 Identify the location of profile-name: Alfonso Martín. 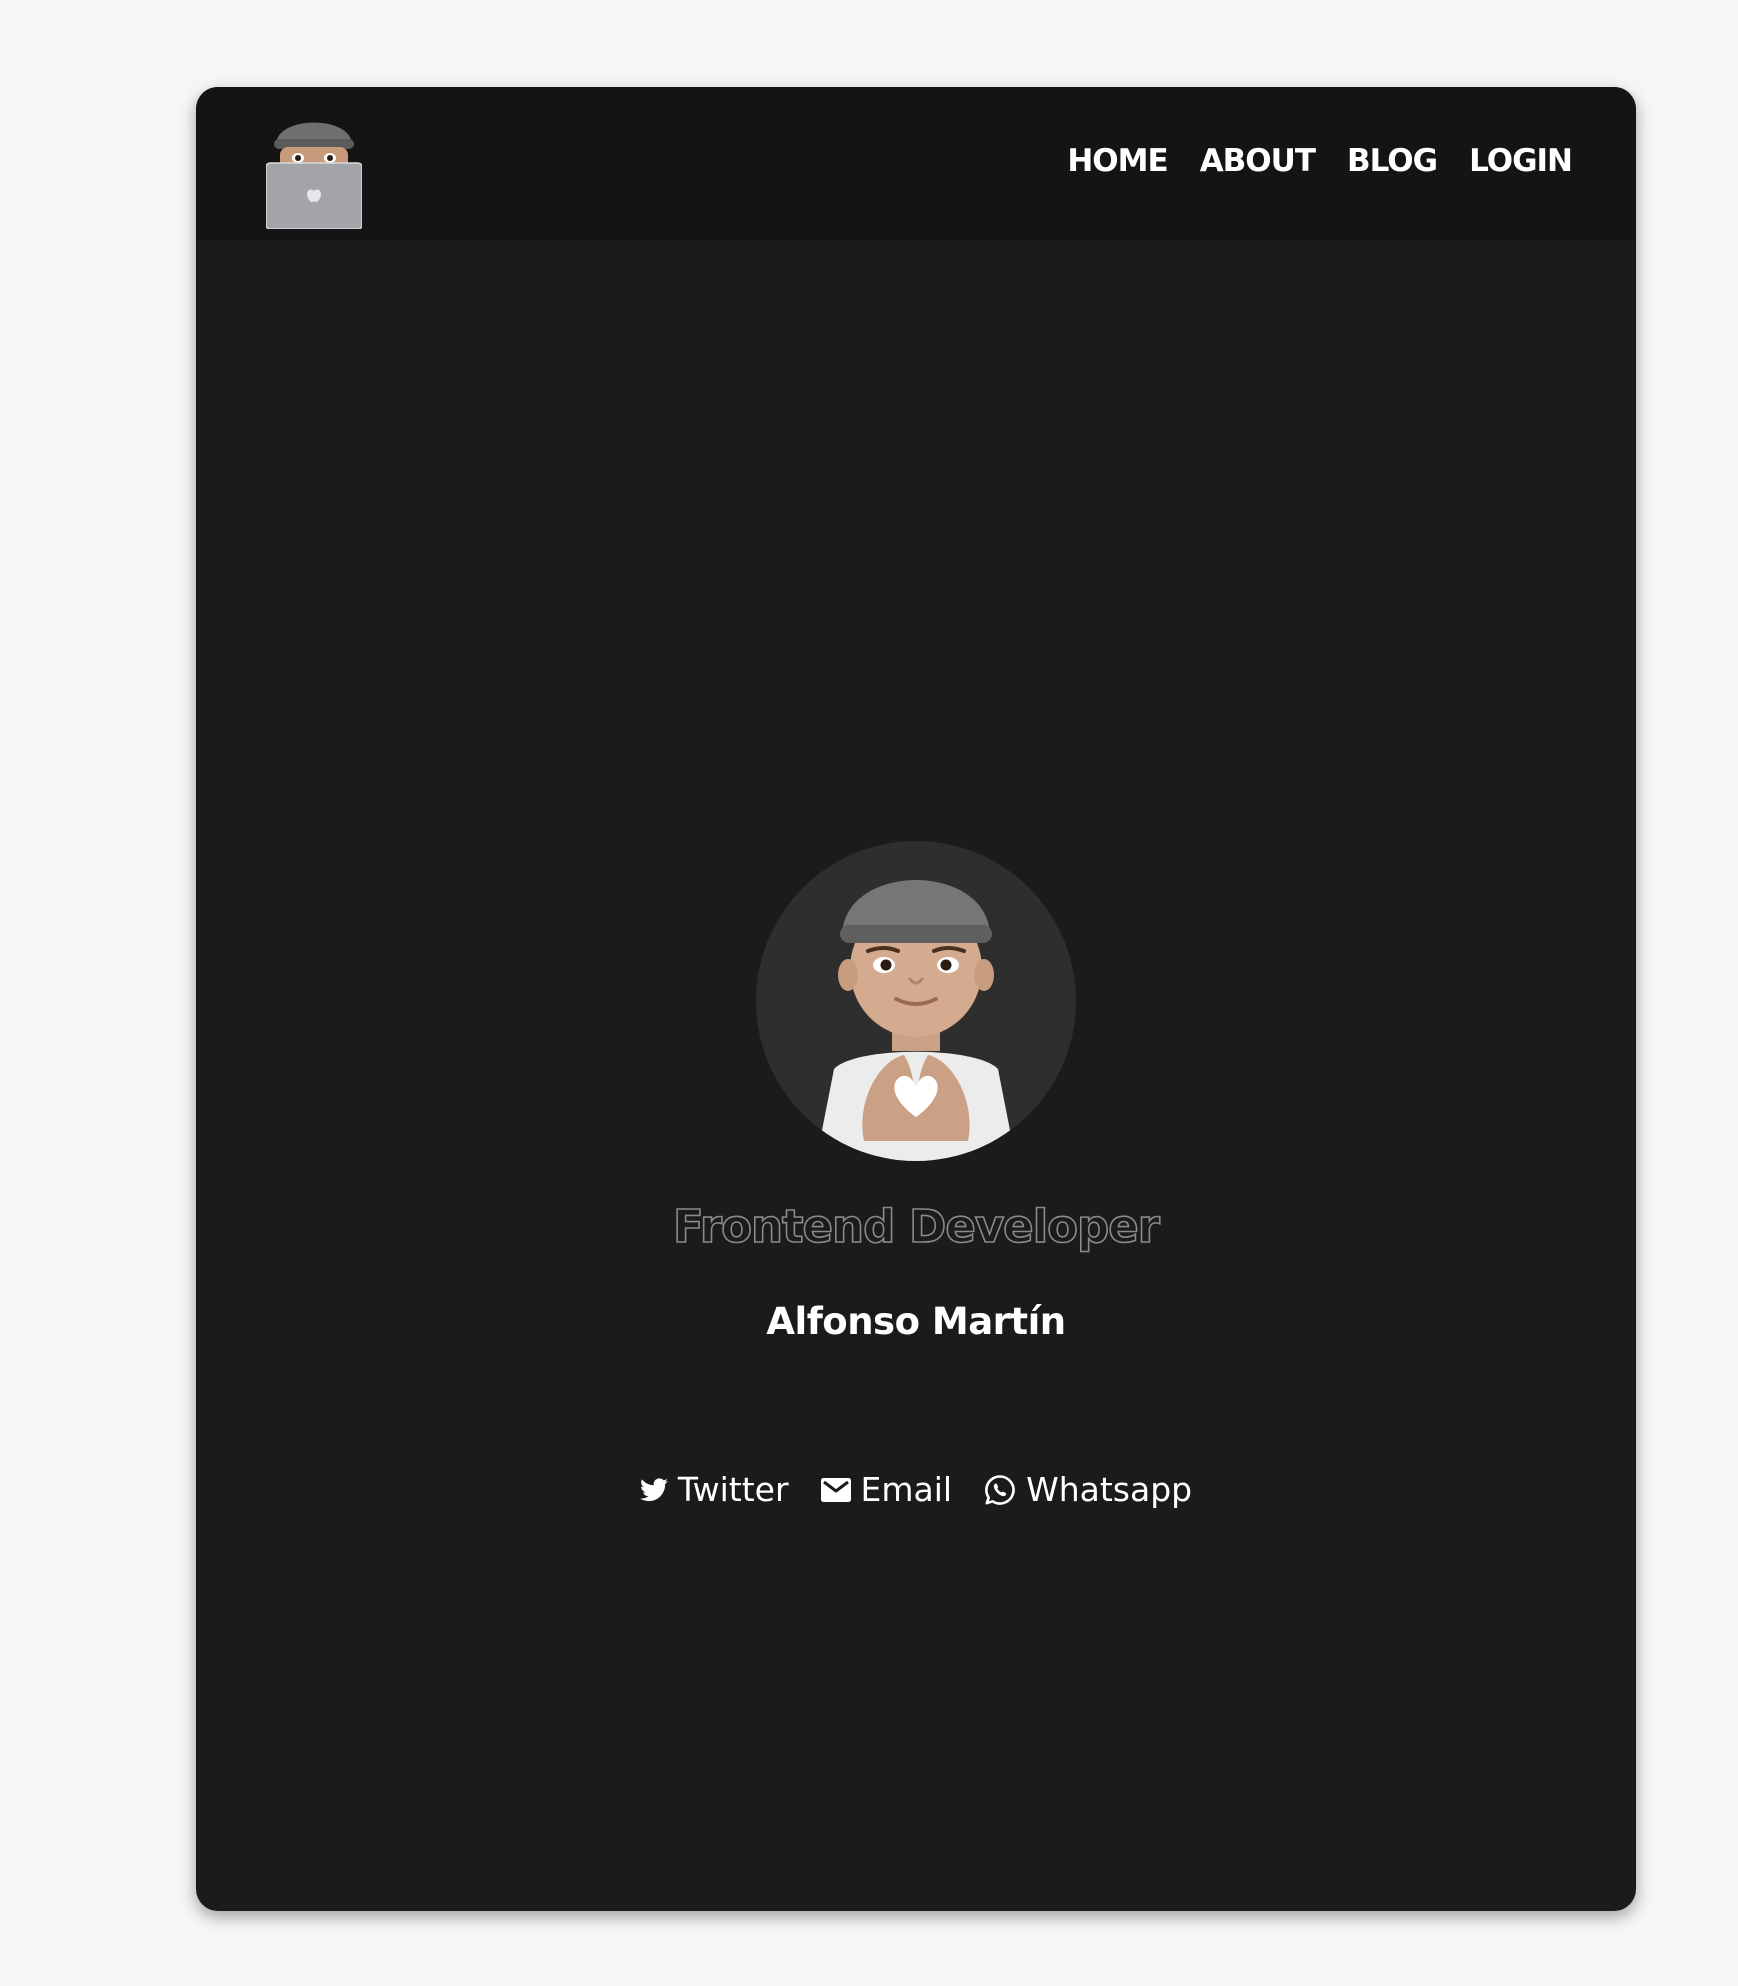
(916, 1321).